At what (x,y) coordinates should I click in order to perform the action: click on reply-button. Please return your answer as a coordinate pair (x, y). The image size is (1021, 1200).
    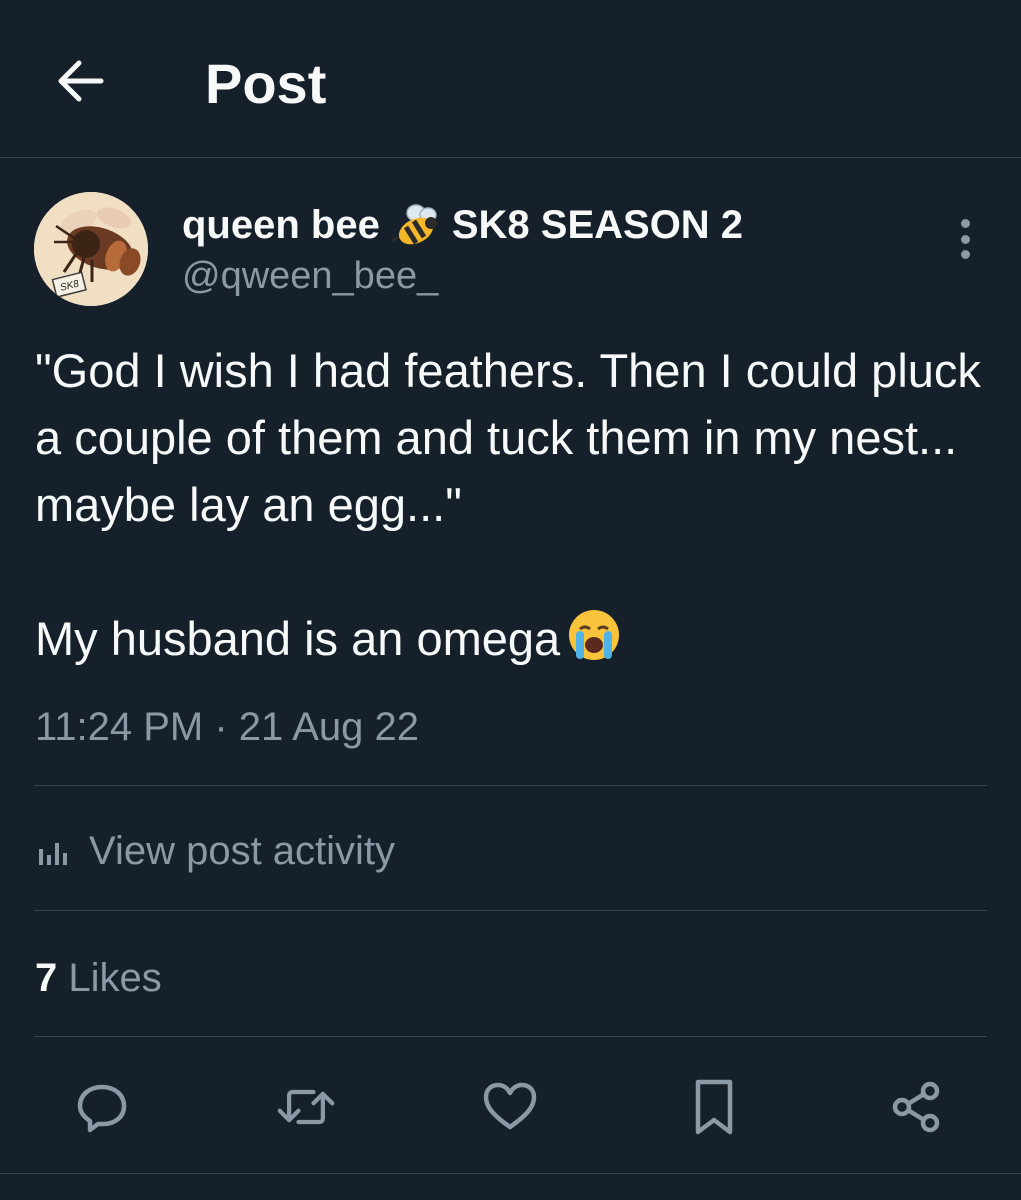
    Looking at the image, I should click on (102, 1107).